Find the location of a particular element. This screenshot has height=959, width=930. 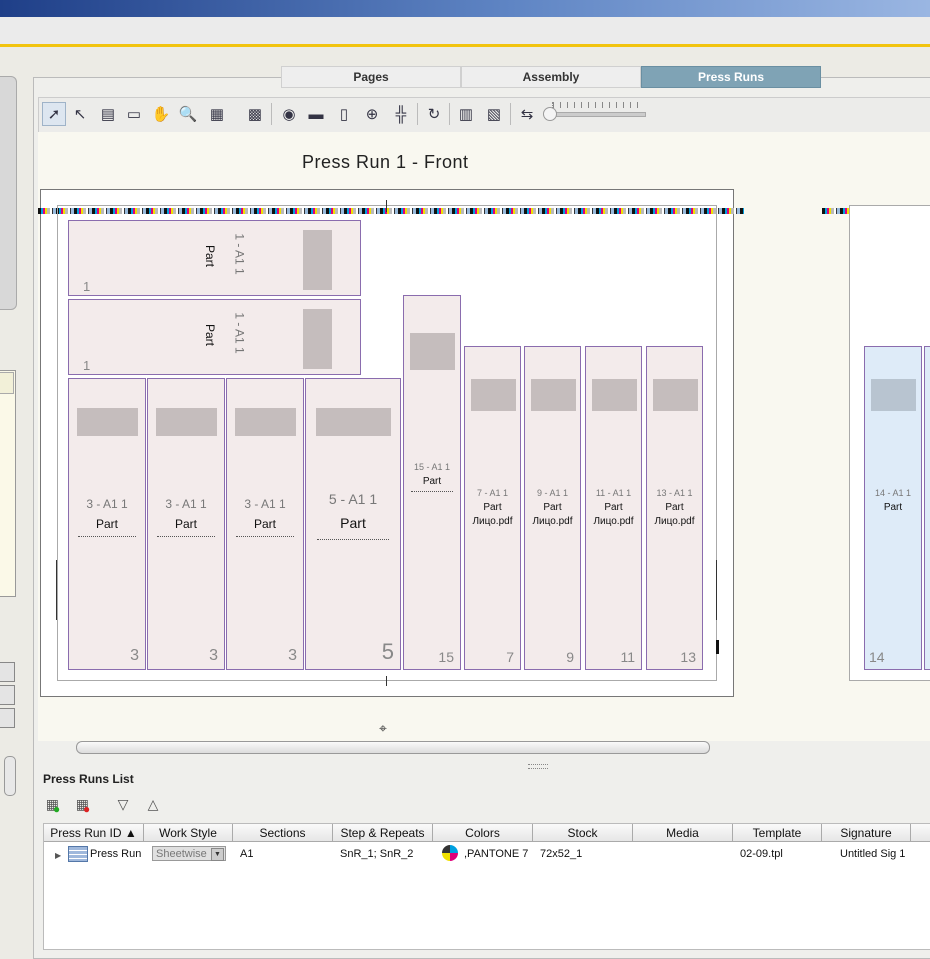

select-arrow-icon: ➚ is located at coordinates (54, 114).